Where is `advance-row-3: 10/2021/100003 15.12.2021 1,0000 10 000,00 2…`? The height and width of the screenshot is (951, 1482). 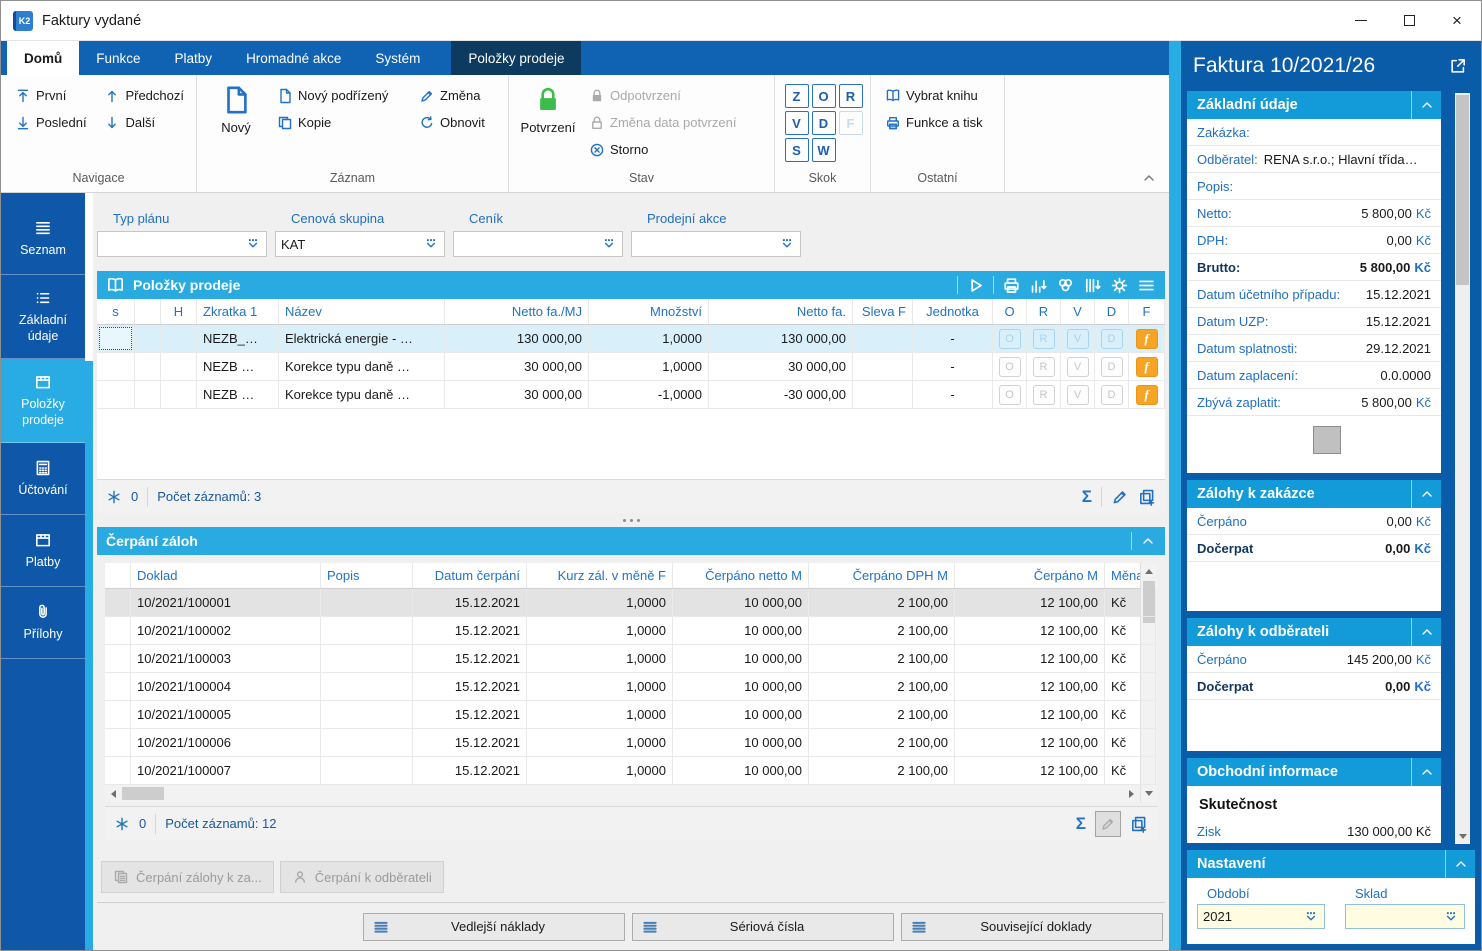
advance-row-3: 10/2021/100003 15.12.2021 1,0000 10 000,00 2… is located at coordinates (630, 659).